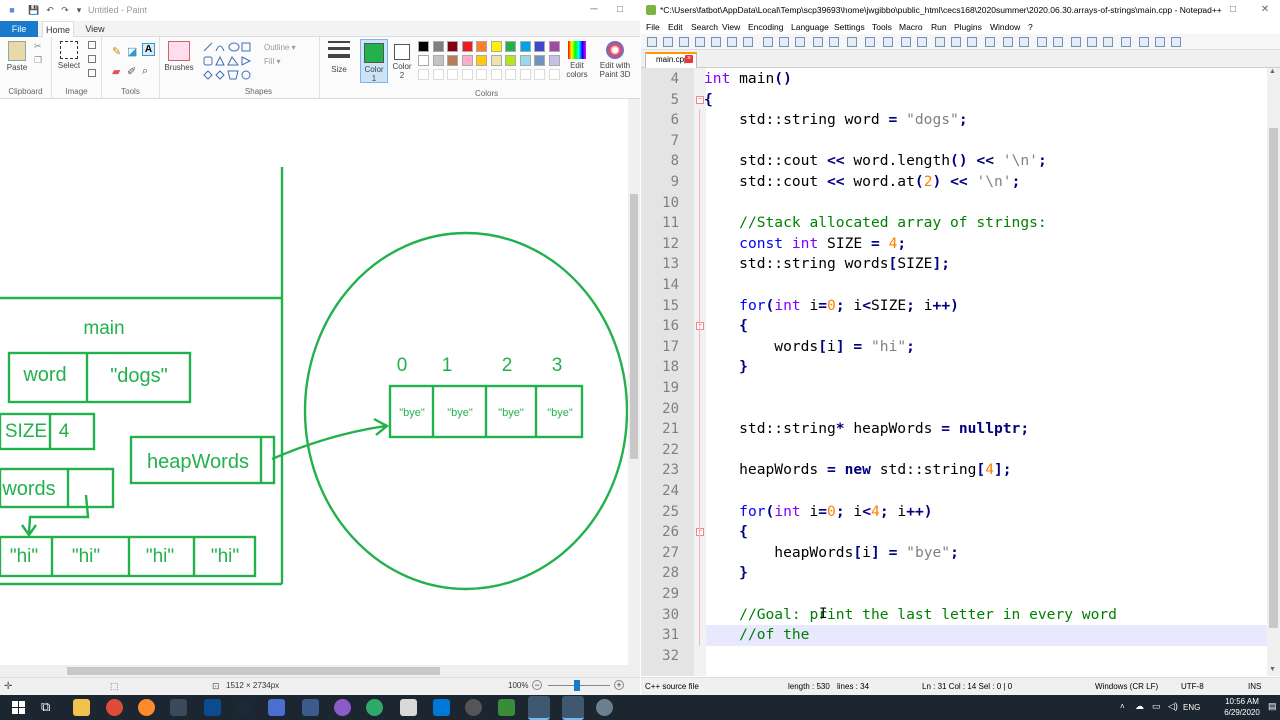 The height and width of the screenshot is (720, 1280). I want to click on npp-vscroll-thumb, so click(1273, 378).